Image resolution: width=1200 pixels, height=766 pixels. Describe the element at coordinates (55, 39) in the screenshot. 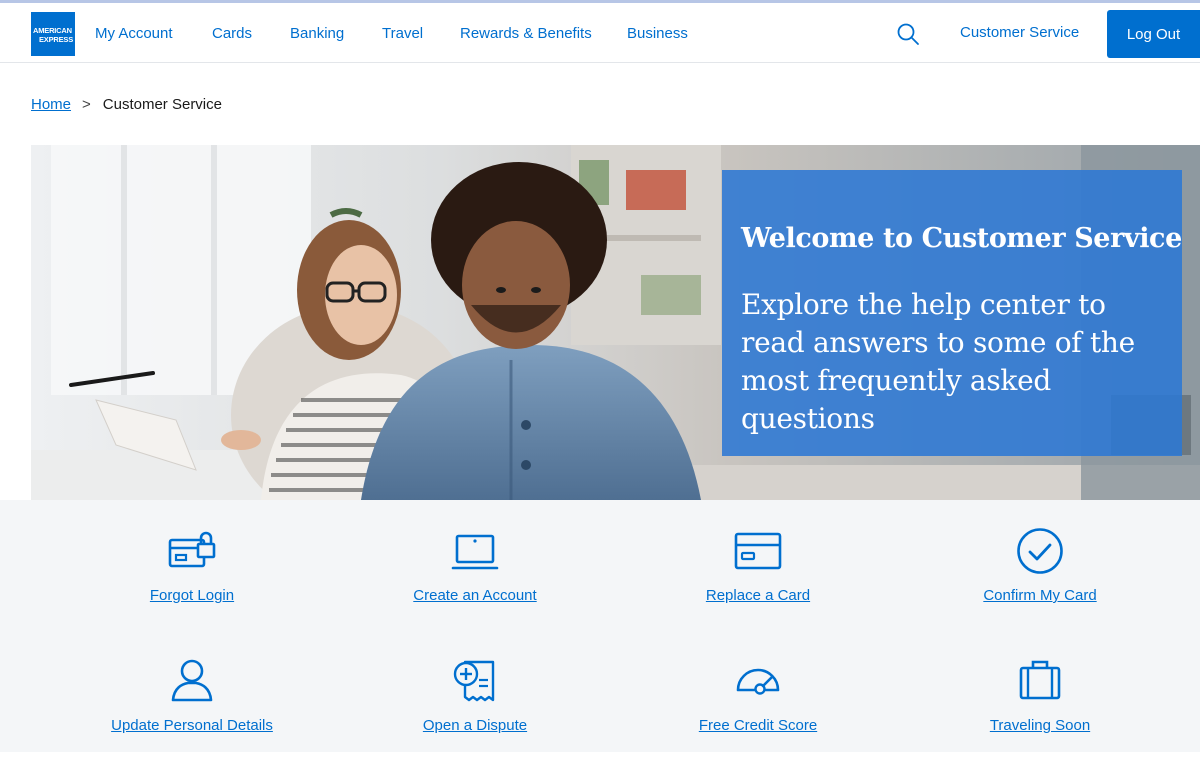

I see `logo-text-line2: EXPRESS` at that location.